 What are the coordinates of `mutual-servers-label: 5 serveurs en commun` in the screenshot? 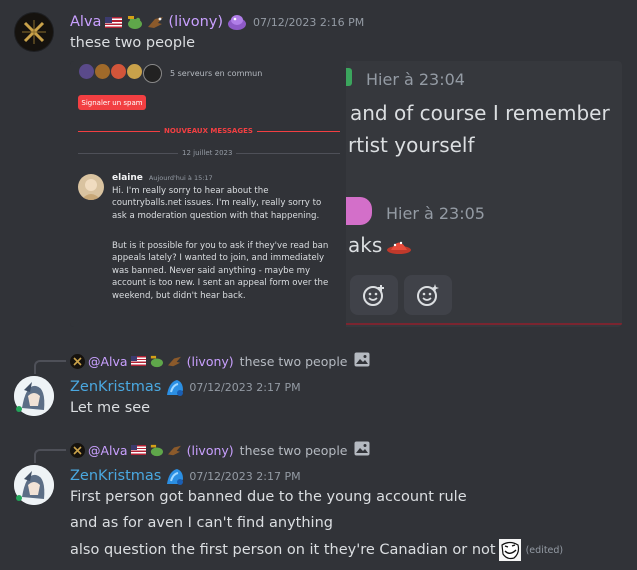 It's located at (216, 73).